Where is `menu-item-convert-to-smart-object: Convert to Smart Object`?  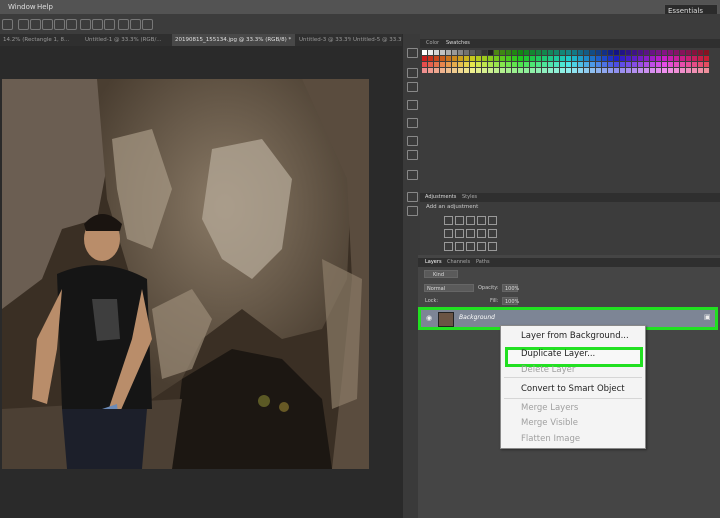
menu-item-convert-to-smart-object: Convert to Smart Object is located at coordinates (573, 389).